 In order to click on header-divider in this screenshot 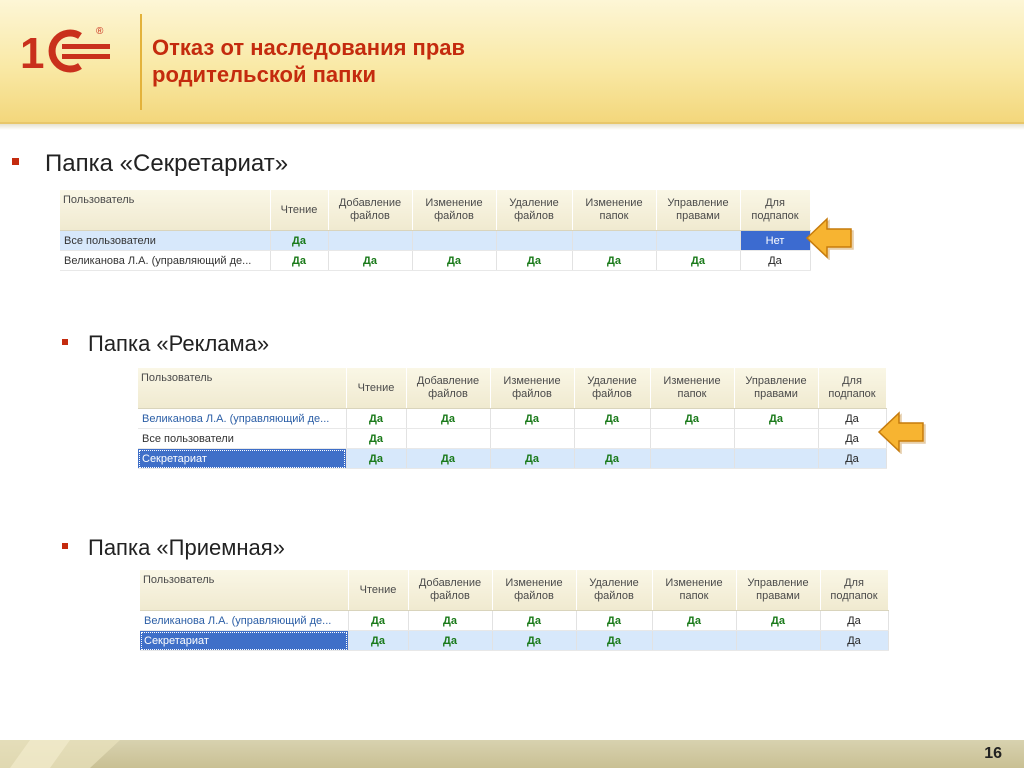, I will do `click(141, 62)`.